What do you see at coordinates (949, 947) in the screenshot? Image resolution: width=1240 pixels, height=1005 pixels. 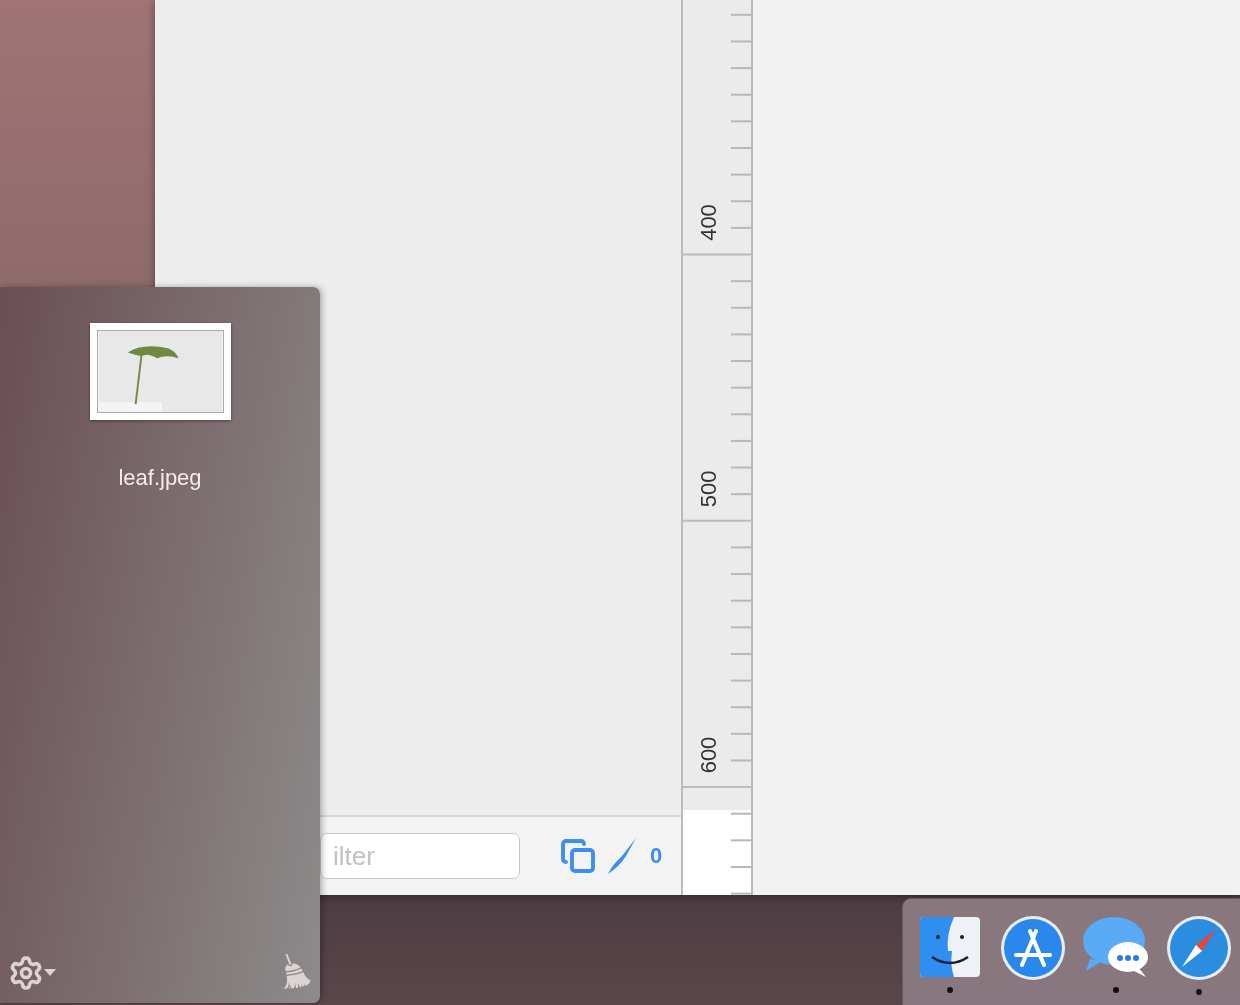 I see `finder-face-icon` at bounding box center [949, 947].